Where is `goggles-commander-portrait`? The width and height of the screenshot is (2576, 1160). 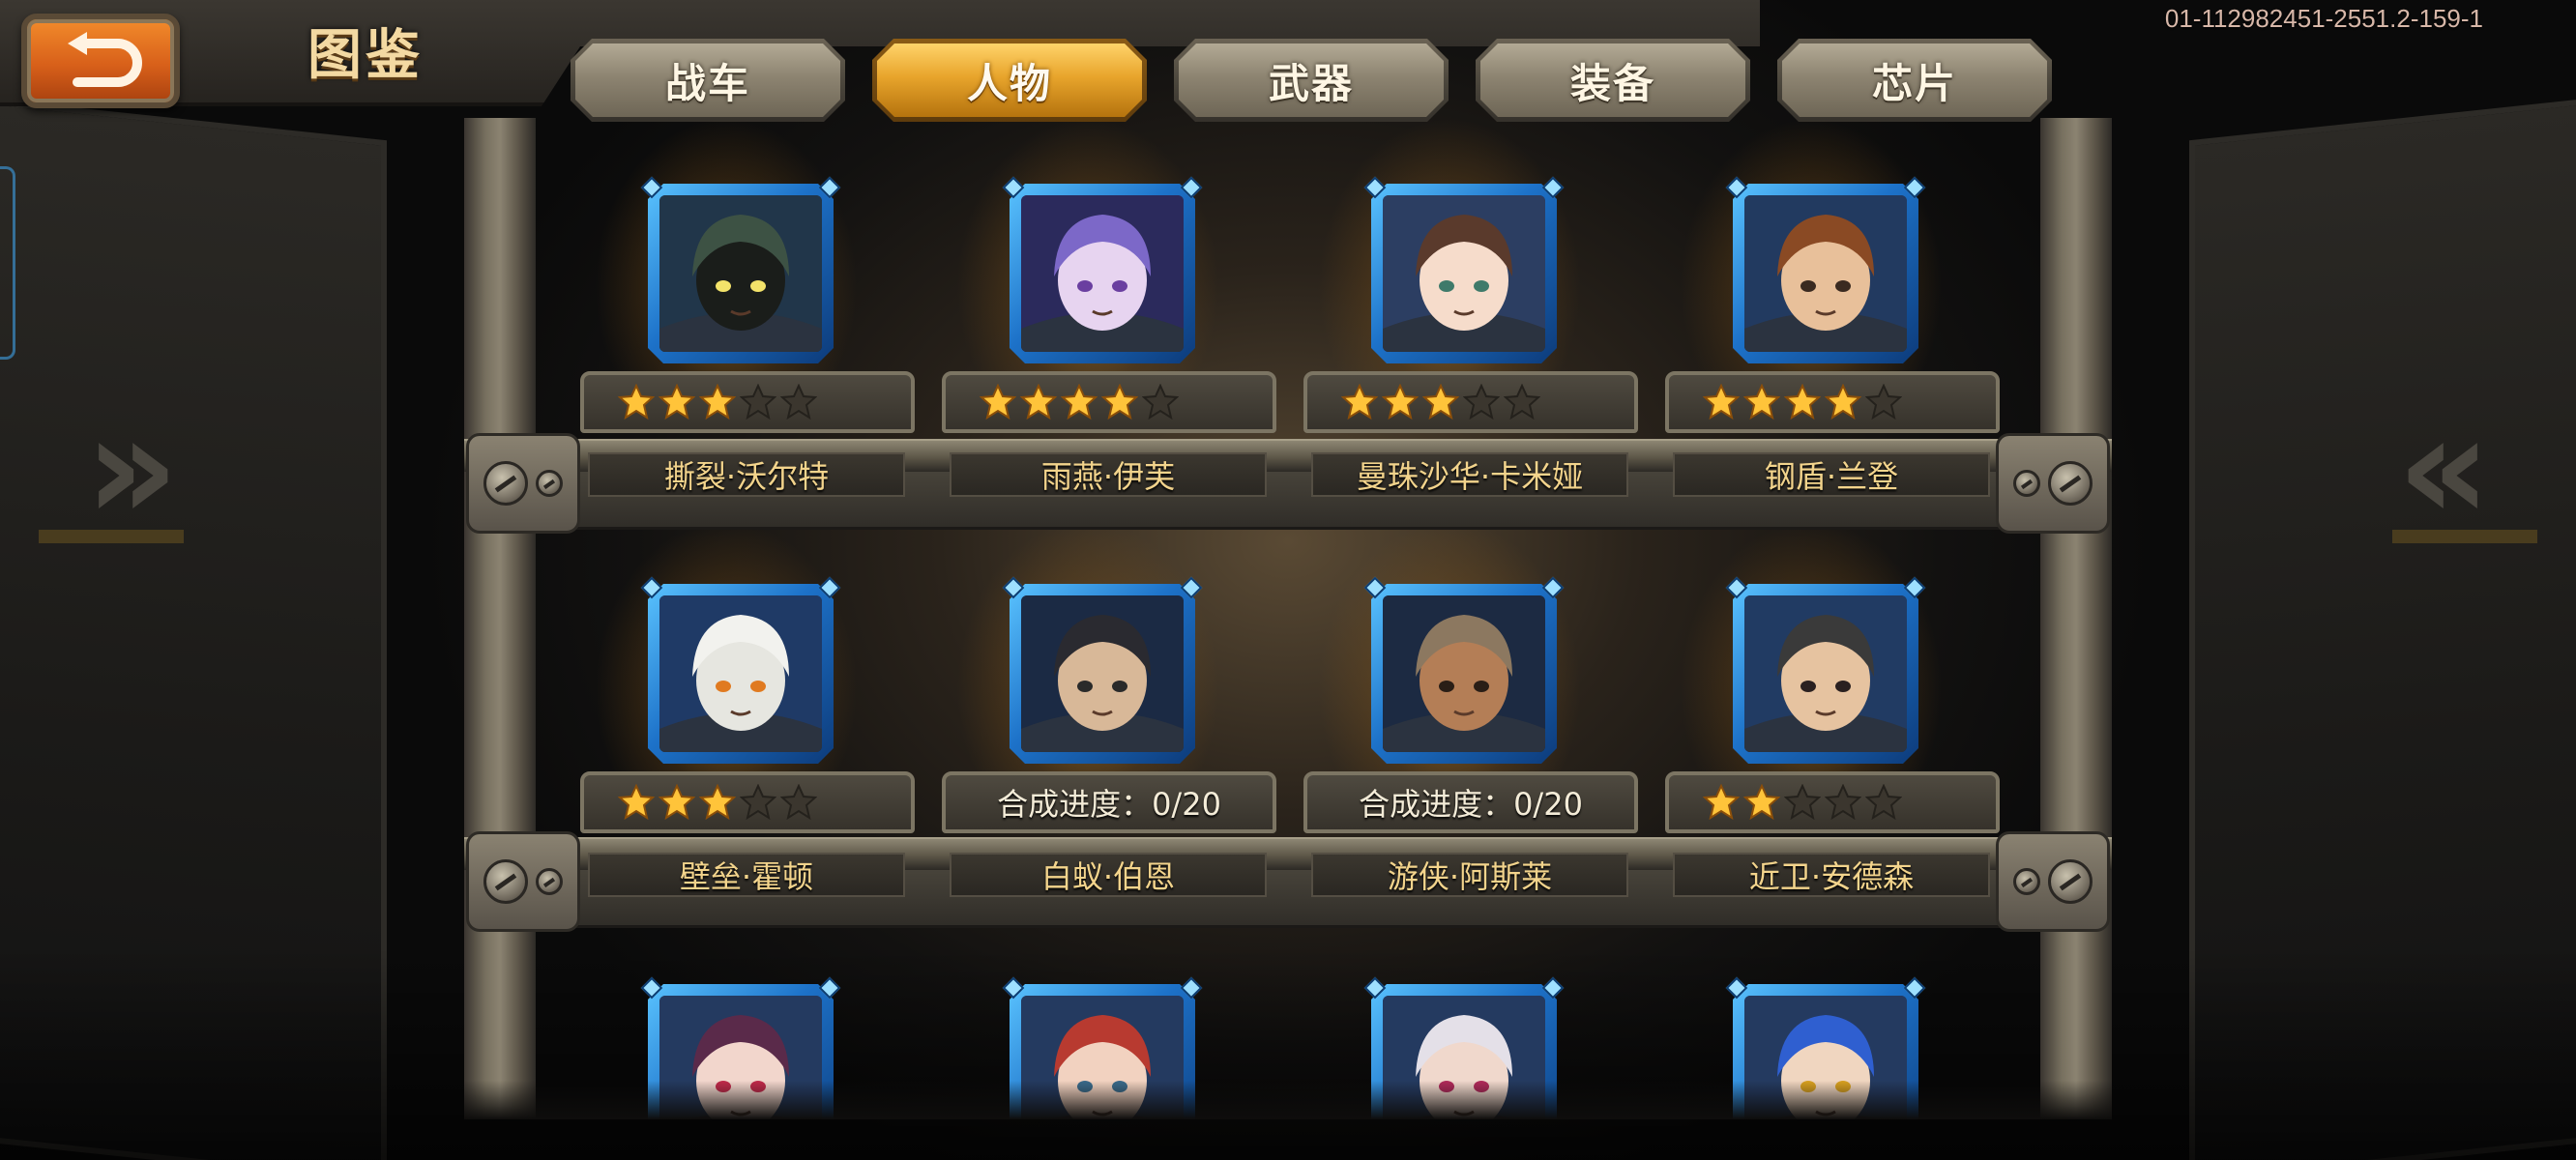 goggles-commander-portrait is located at coordinates (1825, 673).